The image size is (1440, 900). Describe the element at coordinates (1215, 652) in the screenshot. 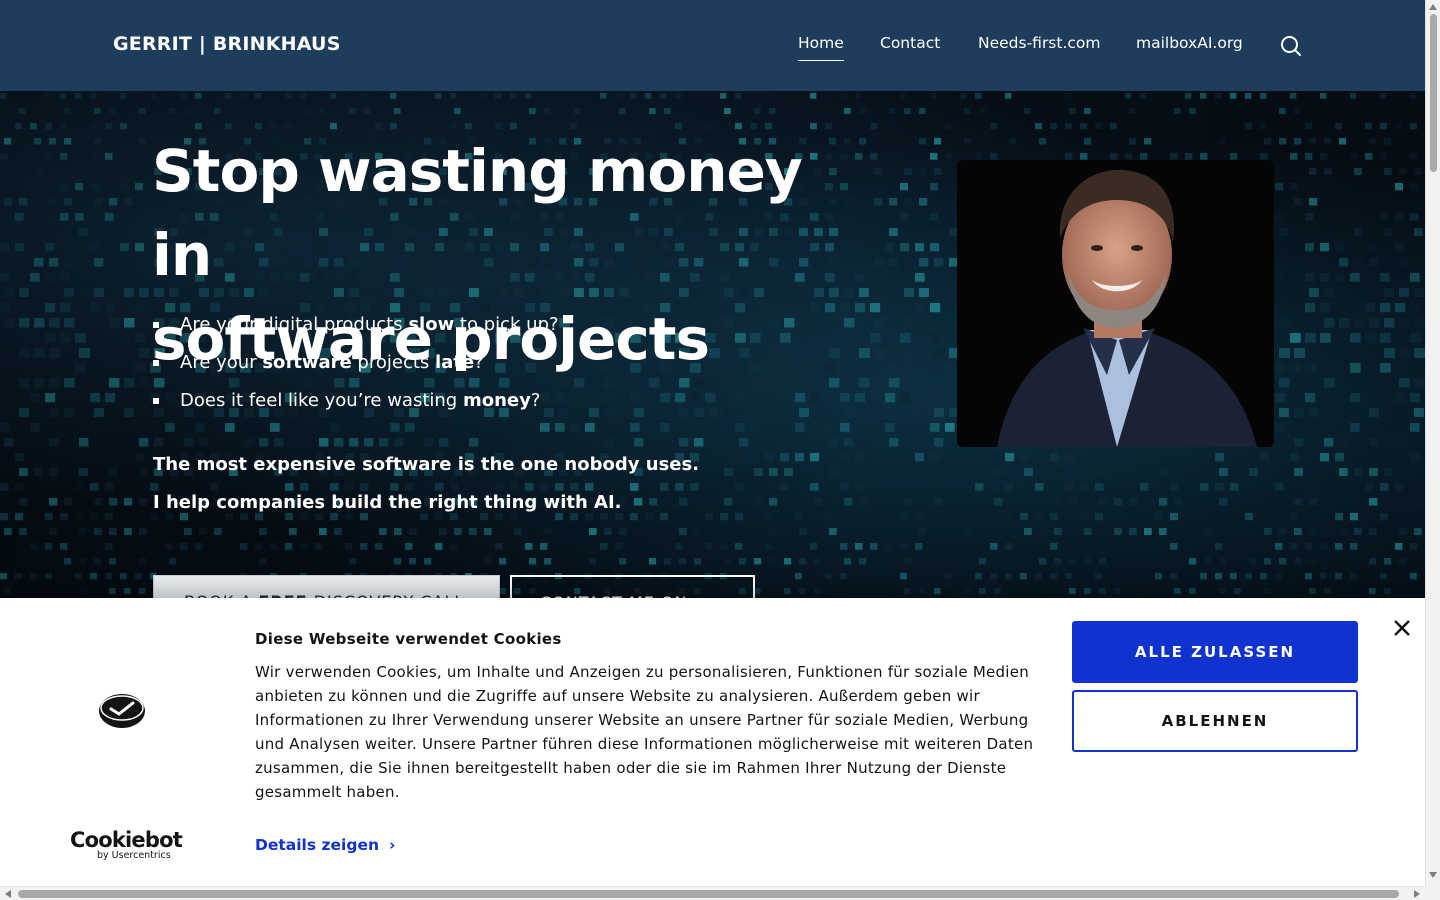

I see `allow-all-button: ALLE ZULASSEN` at that location.